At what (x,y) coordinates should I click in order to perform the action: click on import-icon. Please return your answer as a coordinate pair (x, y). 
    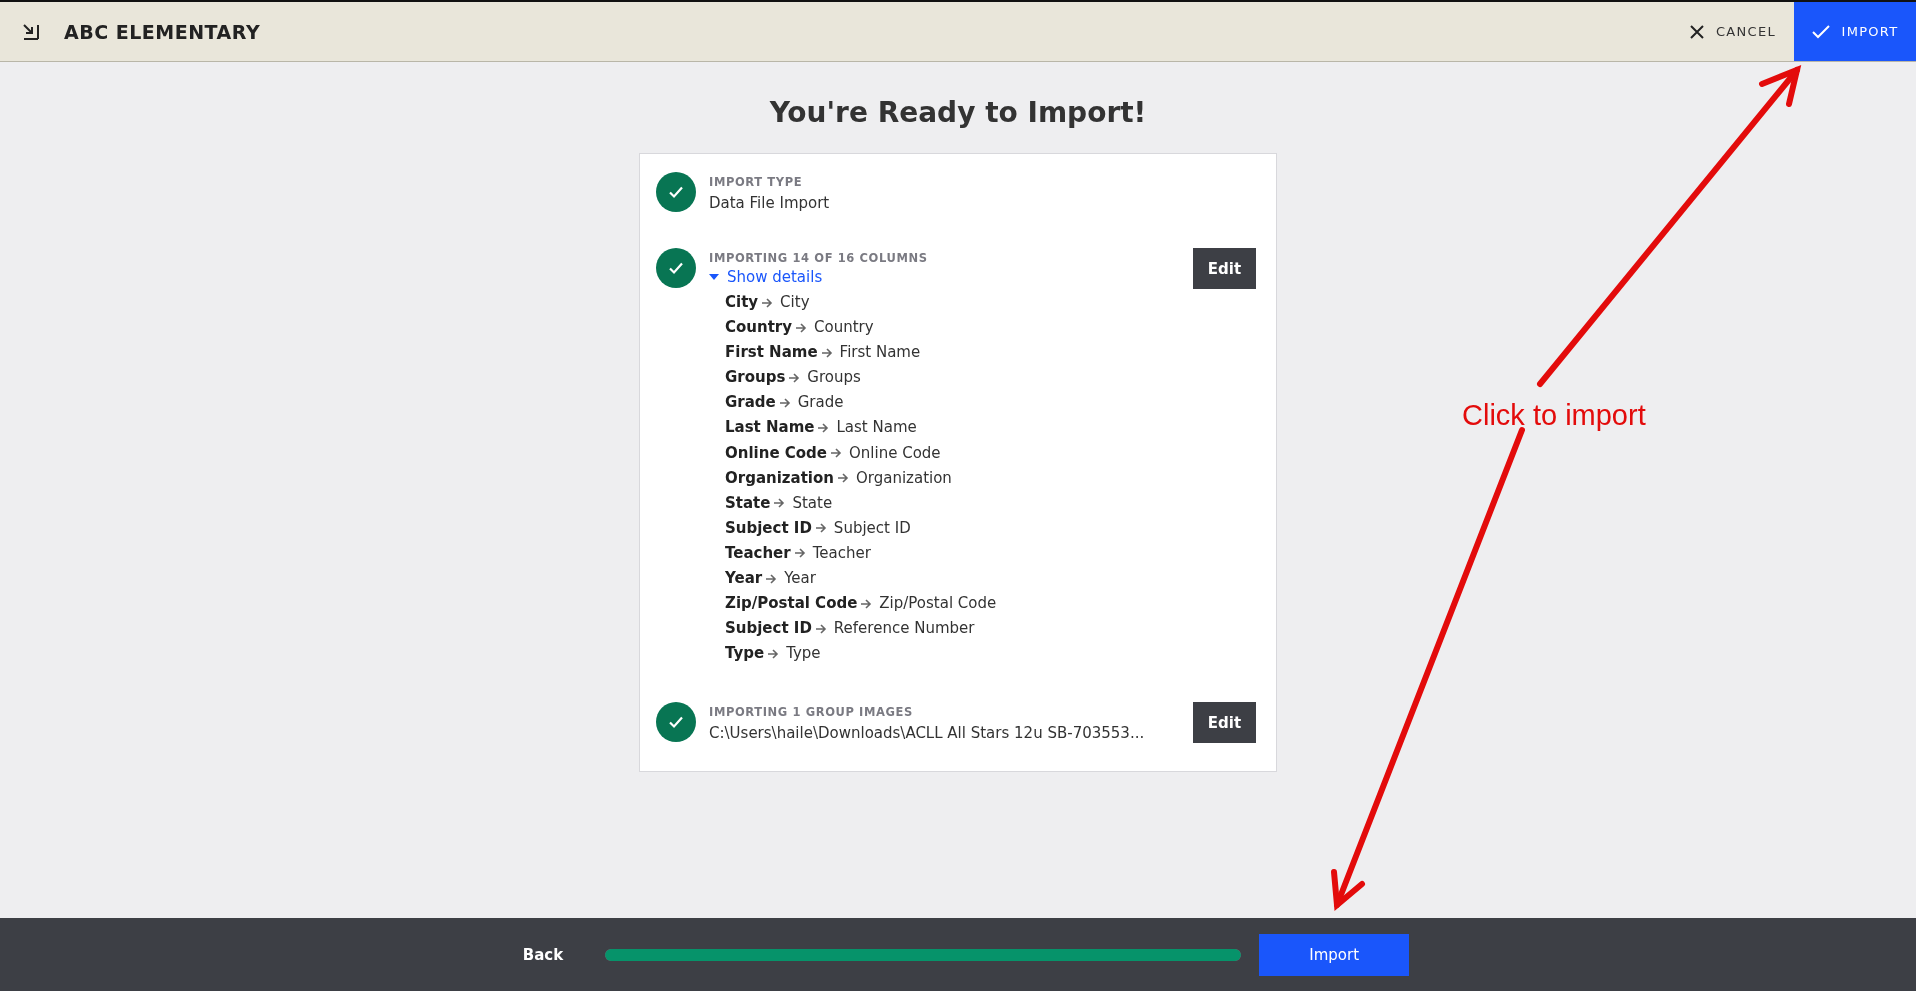
    Looking at the image, I should click on (31, 31).